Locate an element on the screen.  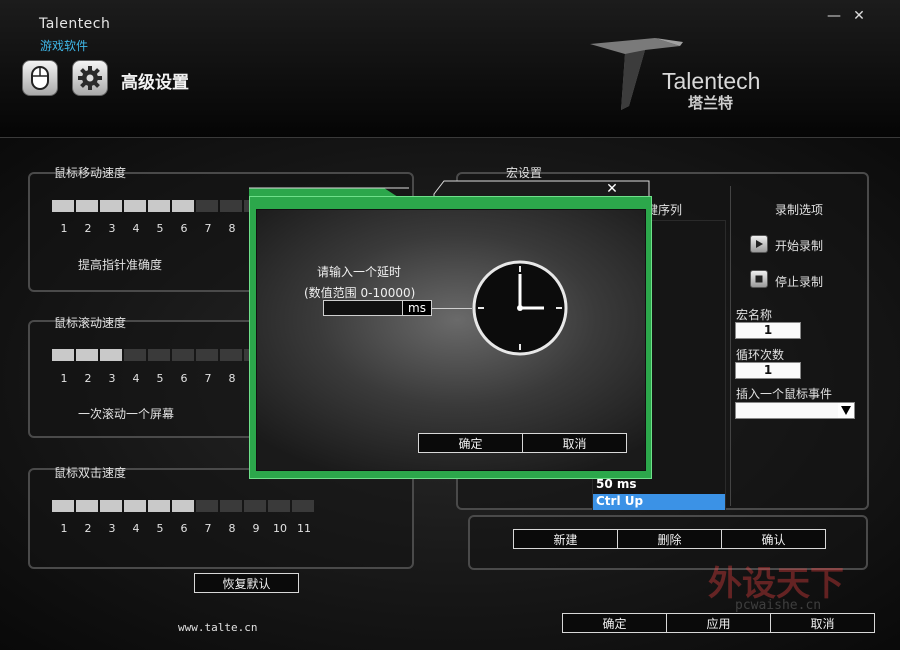
watermark-url: pcwaishe.cn is located at coordinates (778, 605).